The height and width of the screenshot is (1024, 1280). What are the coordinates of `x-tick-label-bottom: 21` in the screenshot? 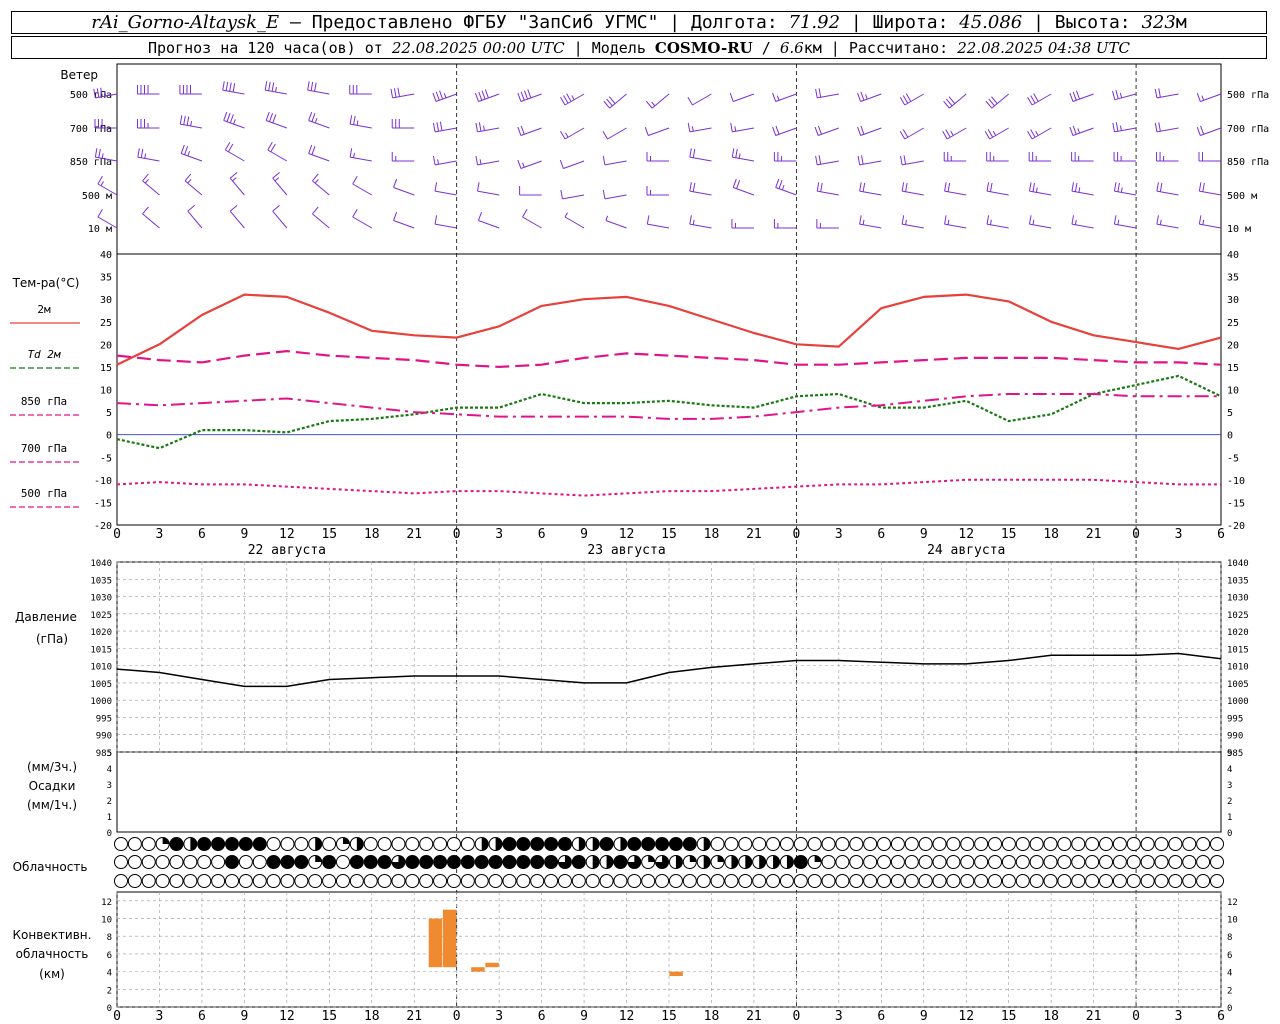 It's located at (414, 1016).